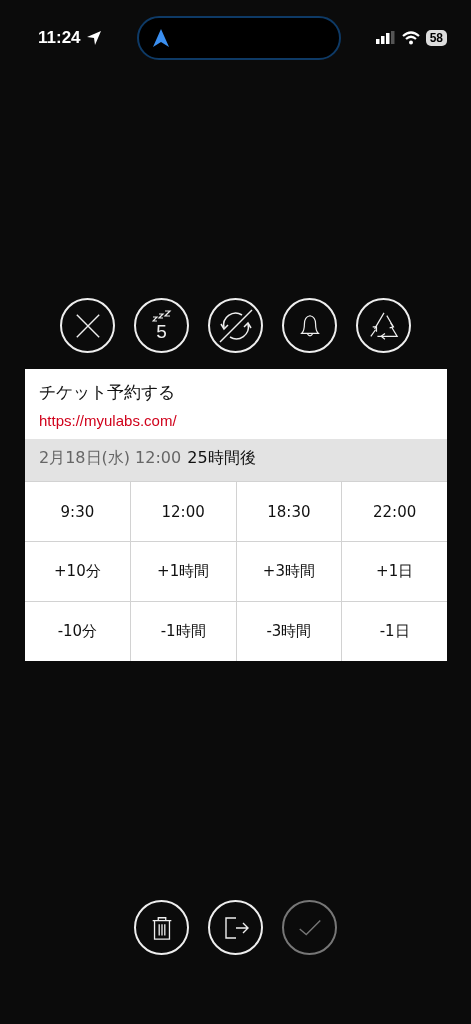 This screenshot has height=1024, width=471. Describe the element at coordinates (394, 511) in the screenshot. I see `time-option-button: 22:00` at that location.